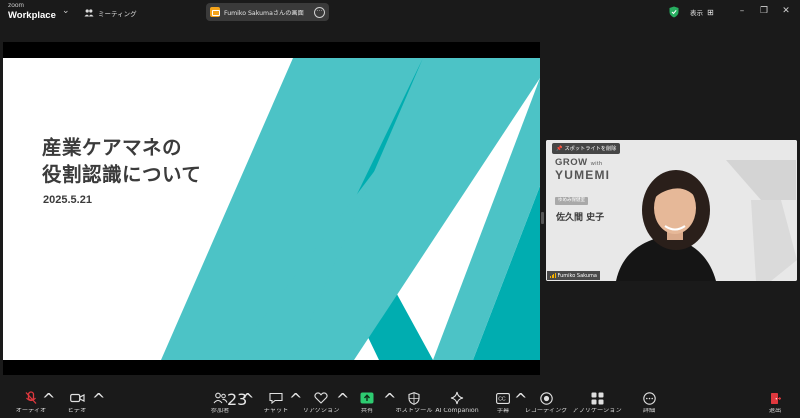 The width and height of the screenshot is (800, 418). What do you see at coordinates (786, 11) in the screenshot?
I see `close-button: ✕` at bounding box center [786, 11].